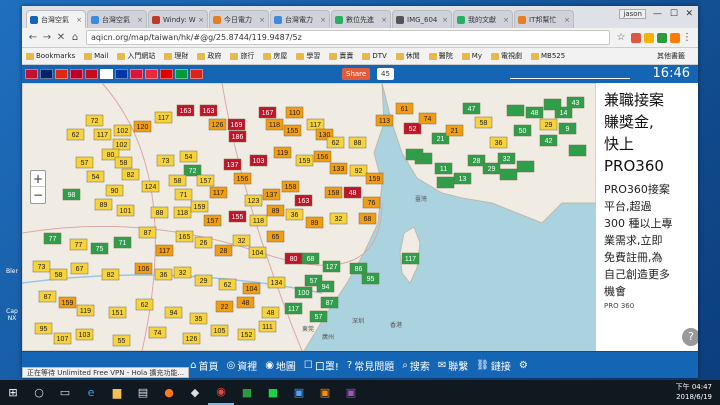 This screenshot has height=405, width=720. What do you see at coordinates (491, 168) in the screenshot?
I see `aqi-station-marker: 29` at bounding box center [491, 168].